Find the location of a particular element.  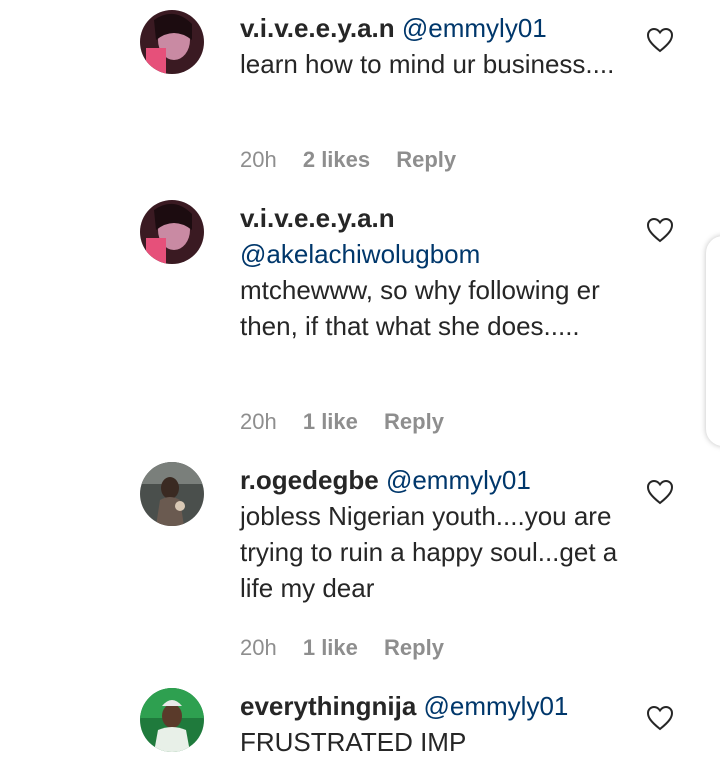

comment-meta: 20h 2 likes Reply is located at coordinates (358, 160).